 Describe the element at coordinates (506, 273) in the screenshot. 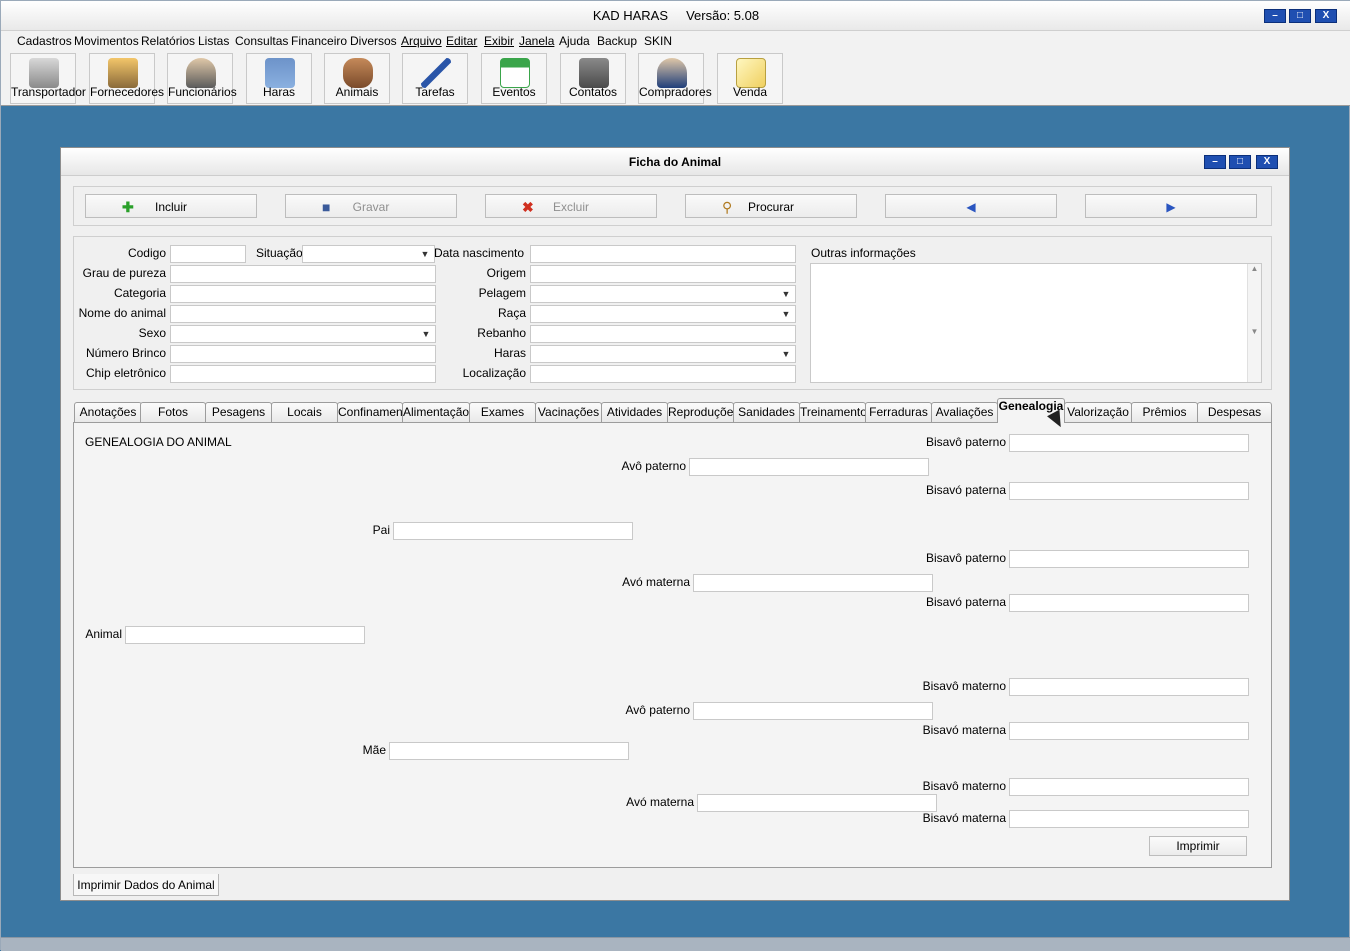

I see `origem-label: Origem` at that location.